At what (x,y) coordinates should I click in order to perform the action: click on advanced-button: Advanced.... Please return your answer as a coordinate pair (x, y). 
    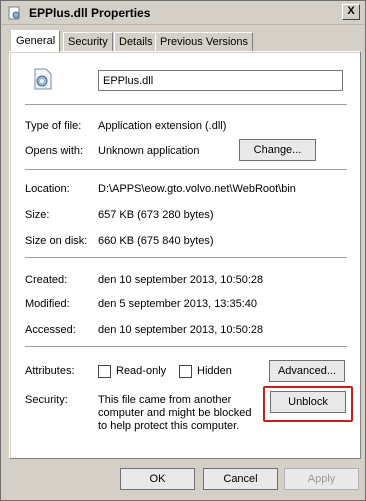
    Looking at the image, I should click on (307, 371).